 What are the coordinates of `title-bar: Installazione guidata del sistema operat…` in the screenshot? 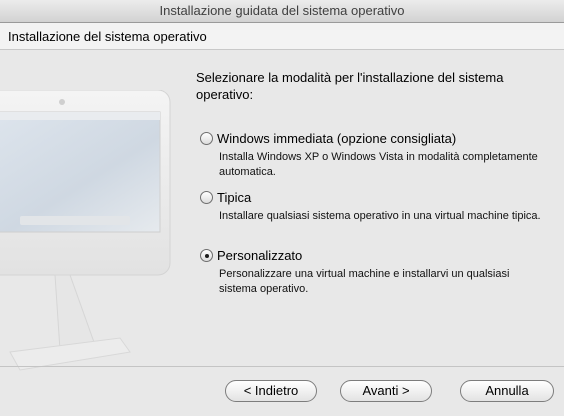 It's located at (282, 11).